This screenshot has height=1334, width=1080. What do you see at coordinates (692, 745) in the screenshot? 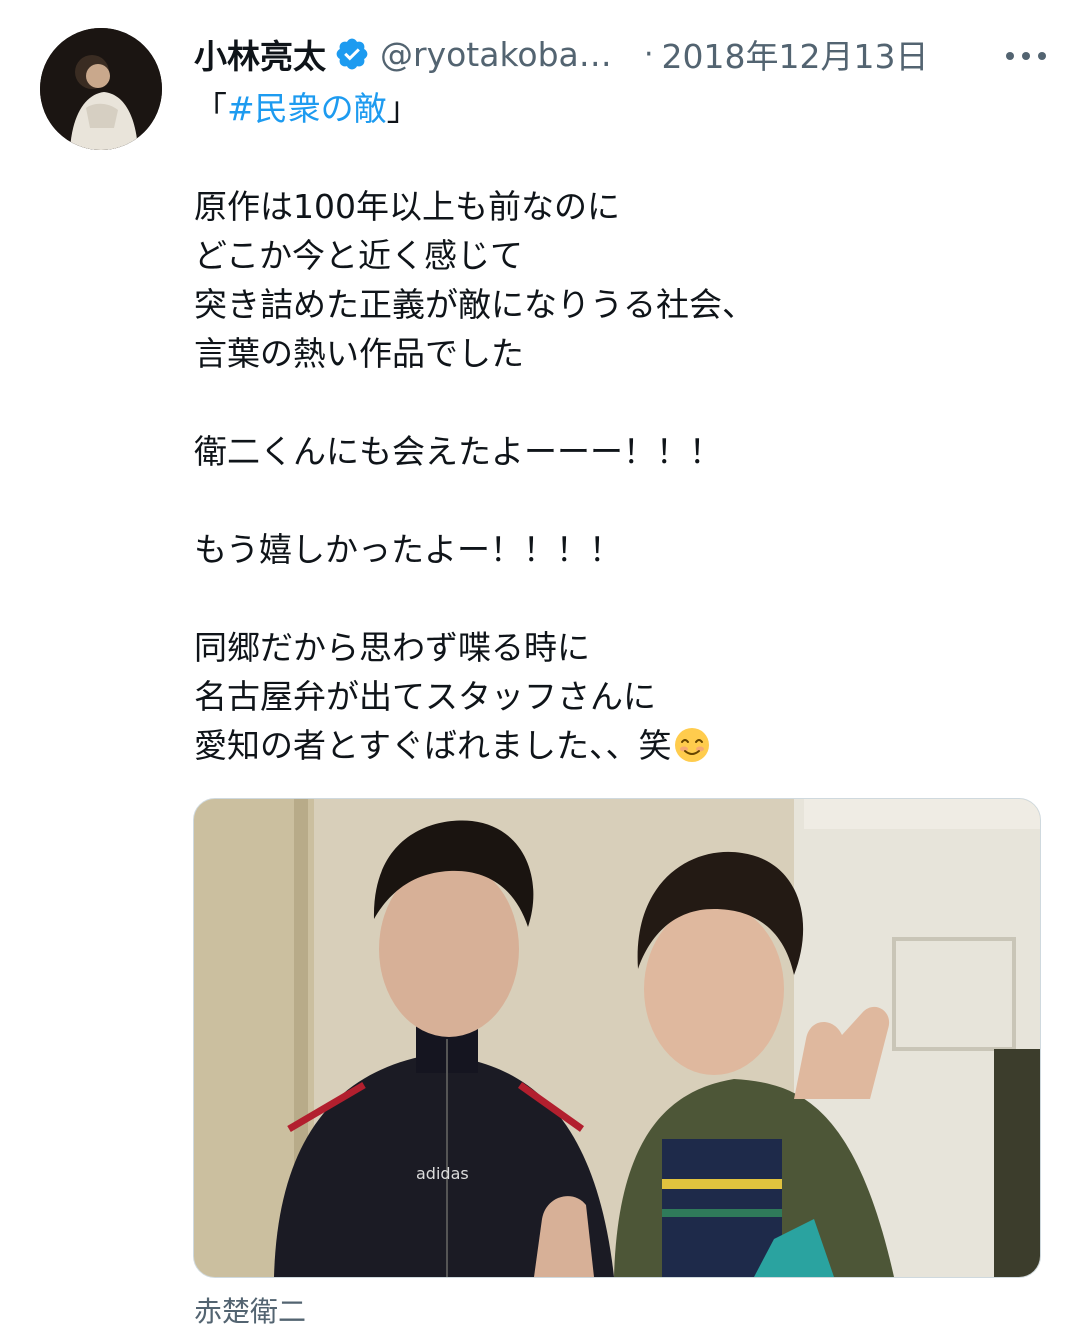
I see `smiling-face-emoji-icon` at bounding box center [692, 745].